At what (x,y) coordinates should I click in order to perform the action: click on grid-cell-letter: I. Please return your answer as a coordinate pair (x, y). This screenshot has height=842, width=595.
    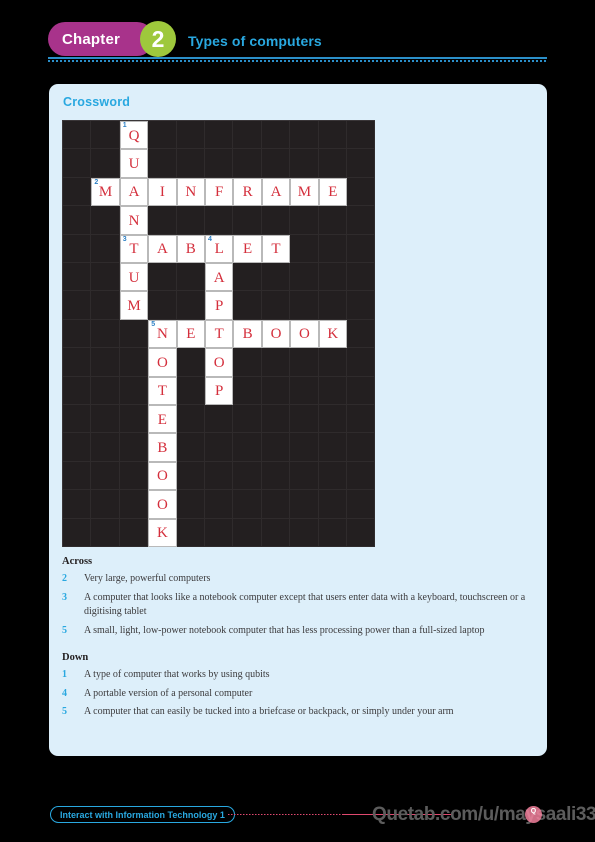
    Looking at the image, I should click on (162, 192).